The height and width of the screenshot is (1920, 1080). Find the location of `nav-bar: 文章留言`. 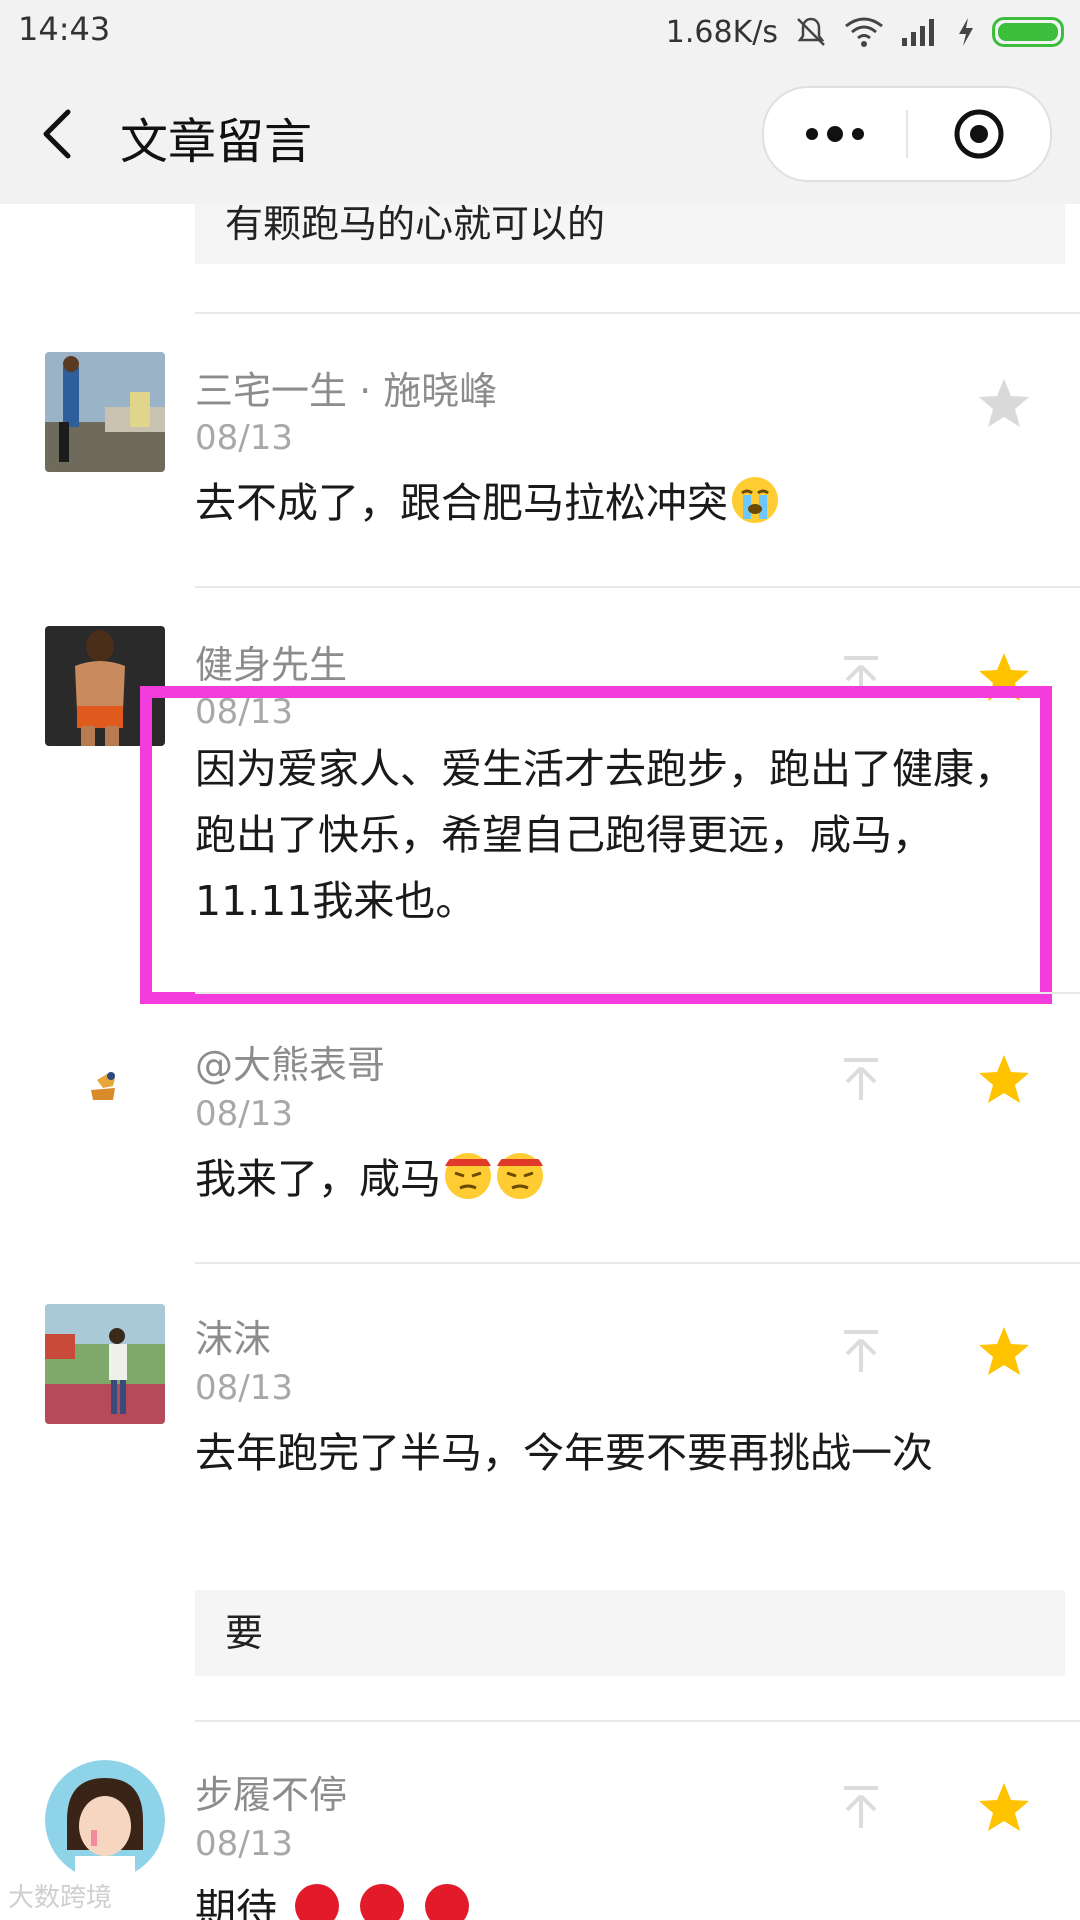

nav-bar: 文章留言 is located at coordinates (540, 134).